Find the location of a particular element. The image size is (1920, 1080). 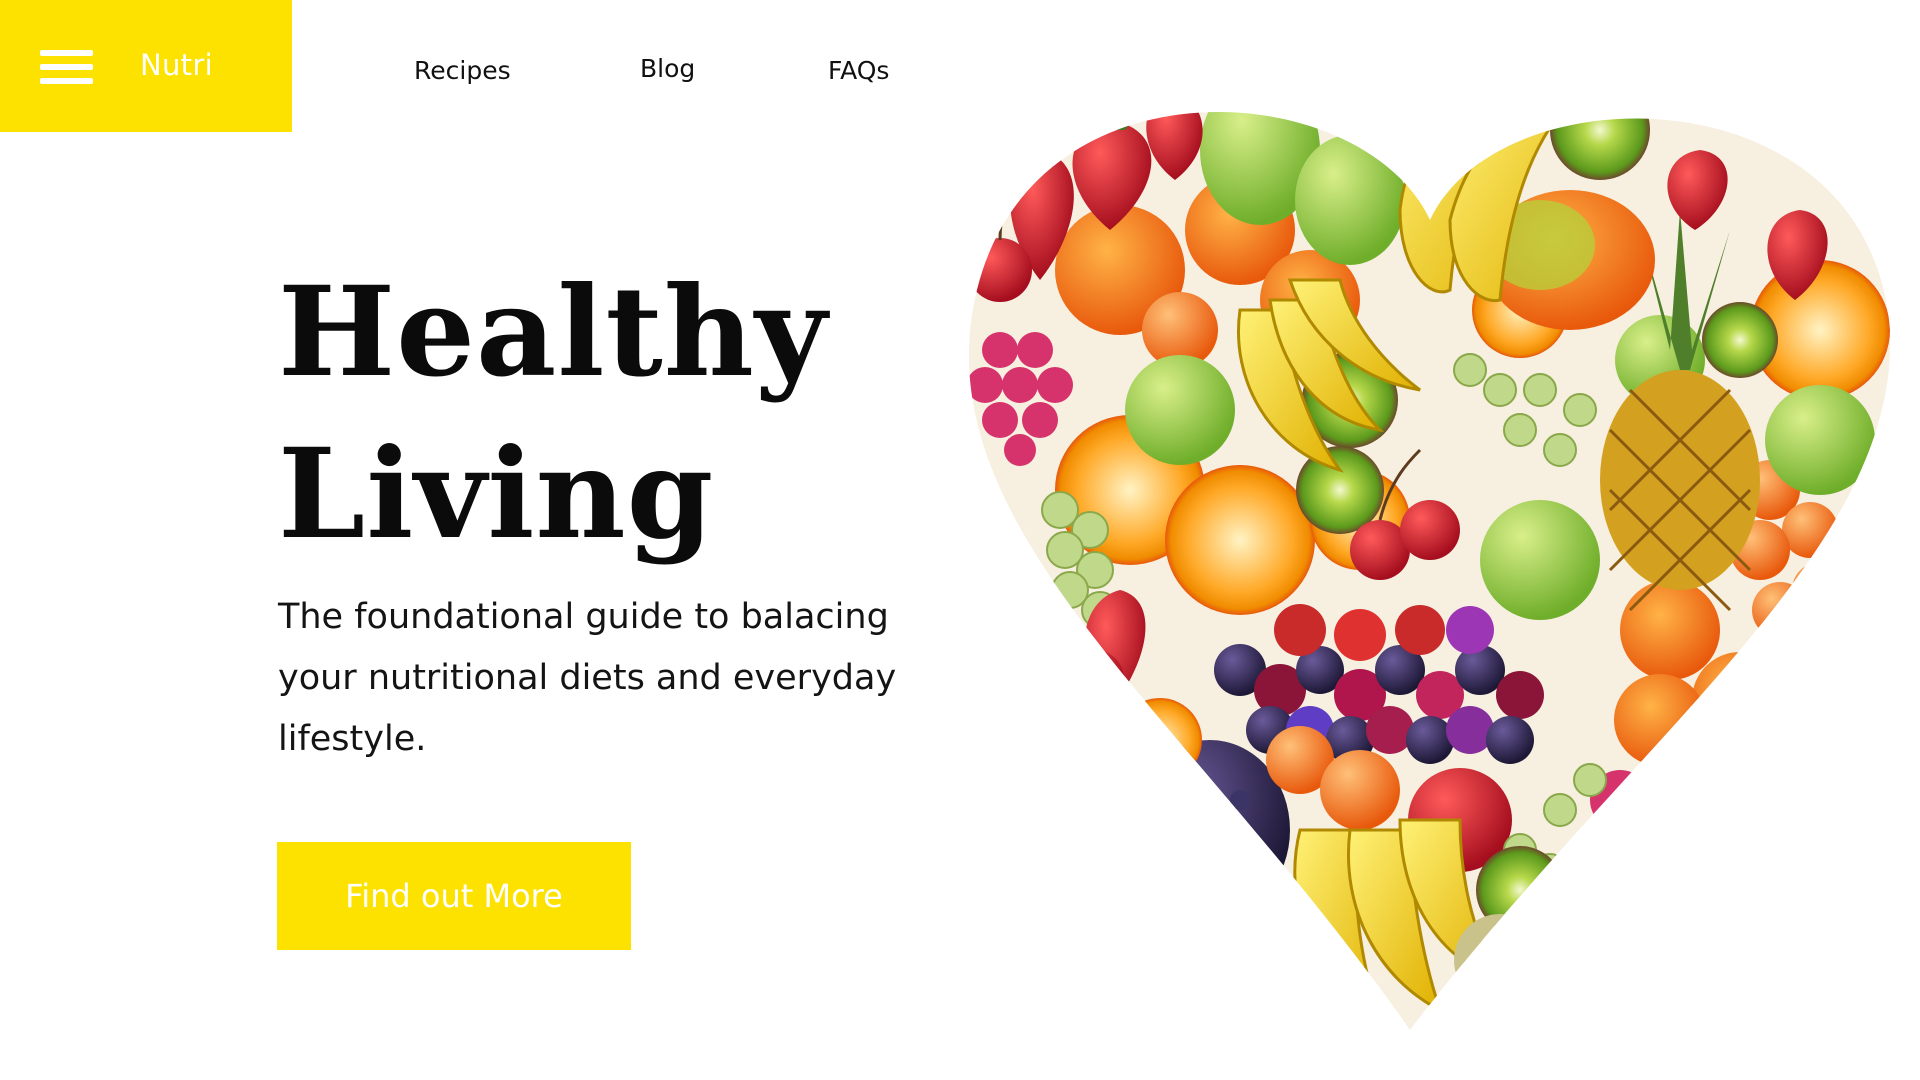

blueberries is located at coordinates (1210, 830).